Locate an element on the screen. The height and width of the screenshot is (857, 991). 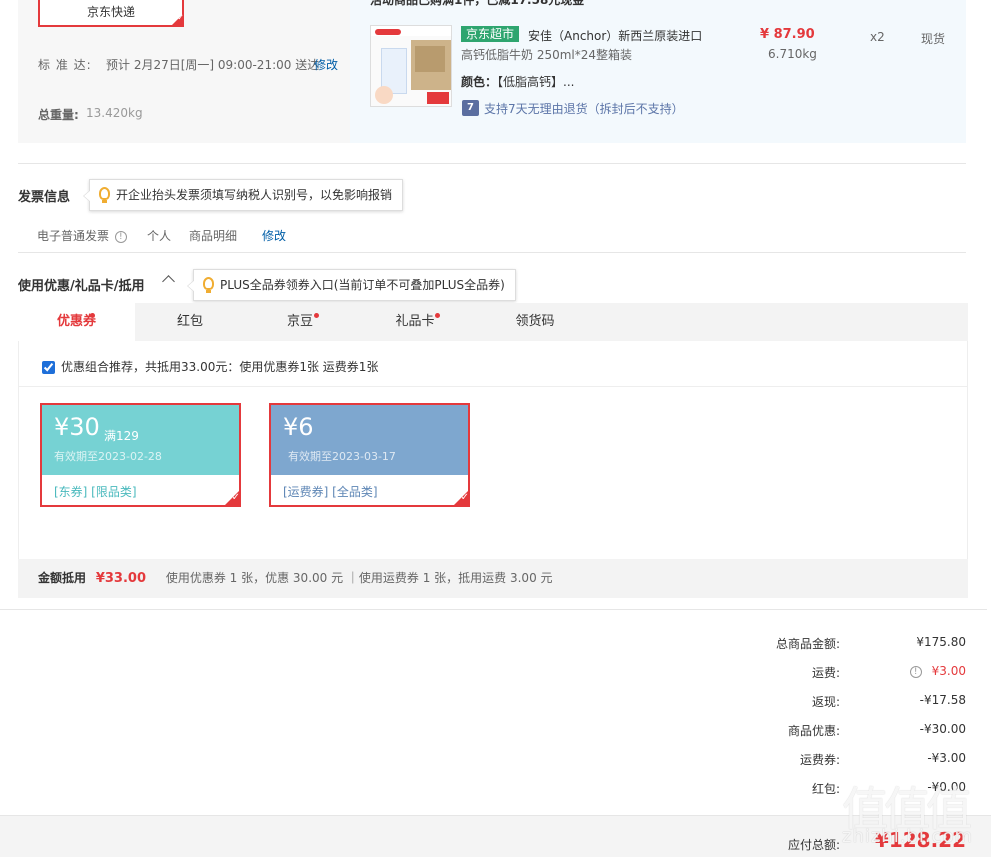
total-row-label: 红包: is located at coordinates (825, 789).